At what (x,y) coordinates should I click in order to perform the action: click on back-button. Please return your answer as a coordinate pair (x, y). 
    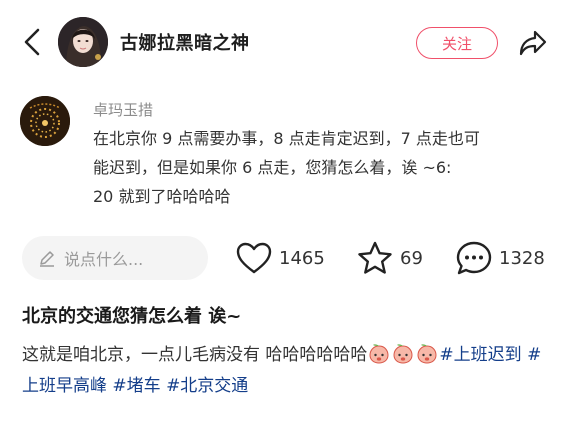
    Looking at the image, I should click on (32, 42).